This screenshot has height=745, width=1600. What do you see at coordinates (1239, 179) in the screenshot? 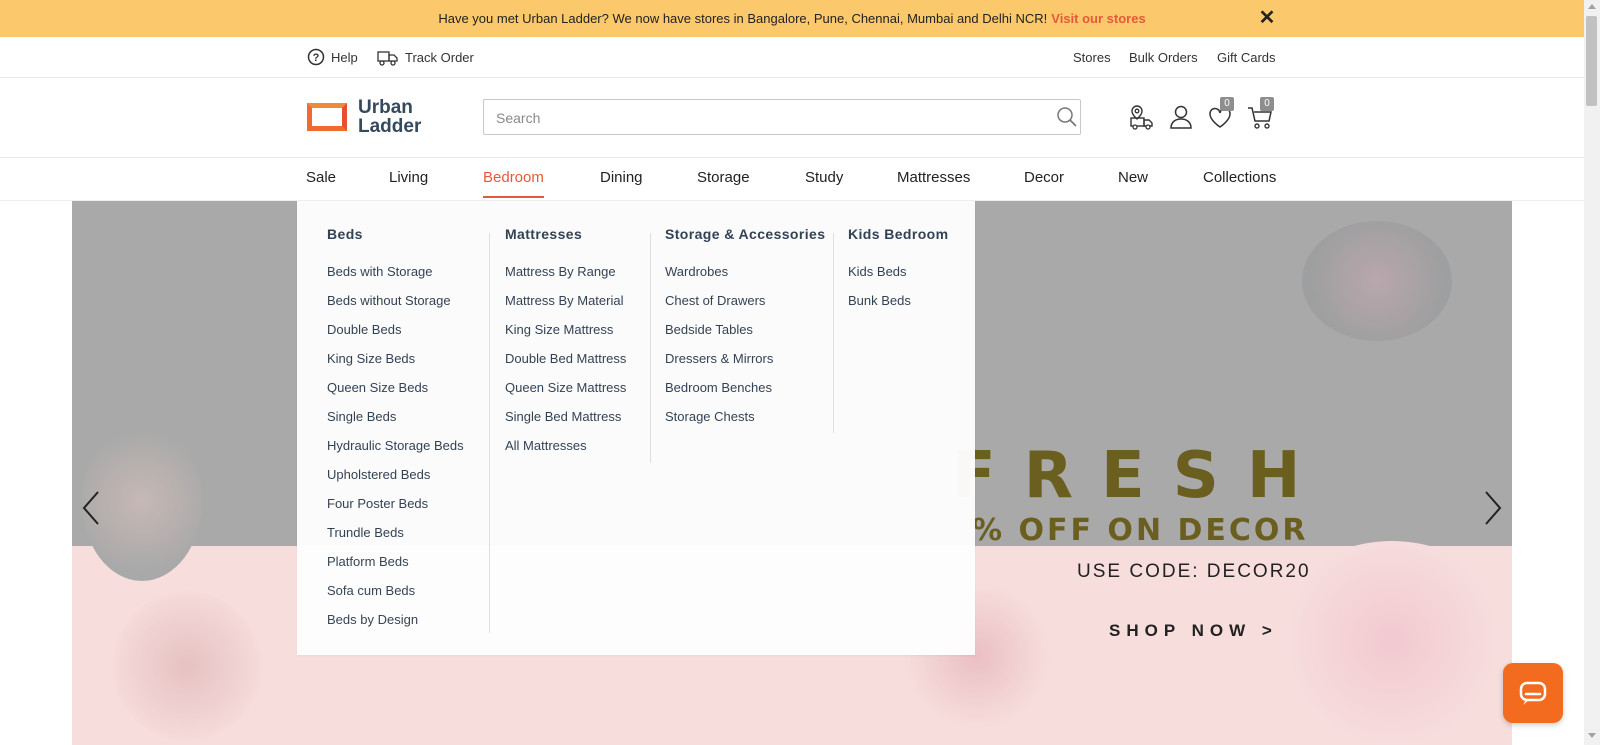
I see `nav-item-collections: Collections` at bounding box center [1239, 179].